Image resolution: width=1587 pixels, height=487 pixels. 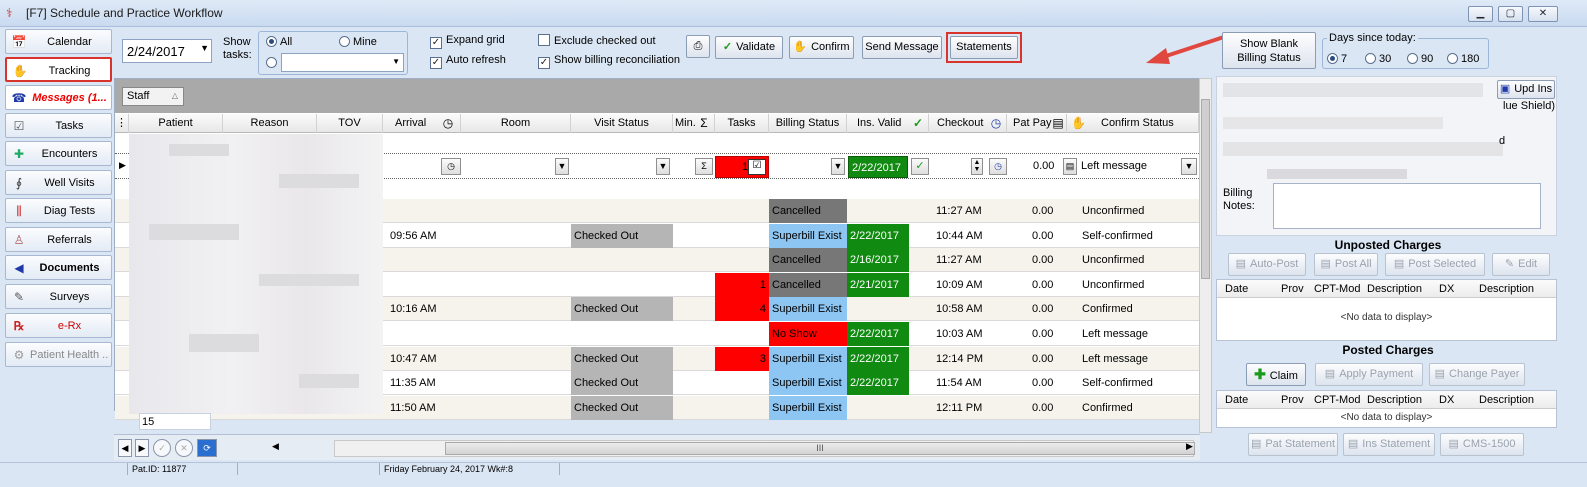 What do you see at coordinates (1420, 59) in the screenshot?
I see `days-90-radio: 90` at bounding box center [1420, 59].